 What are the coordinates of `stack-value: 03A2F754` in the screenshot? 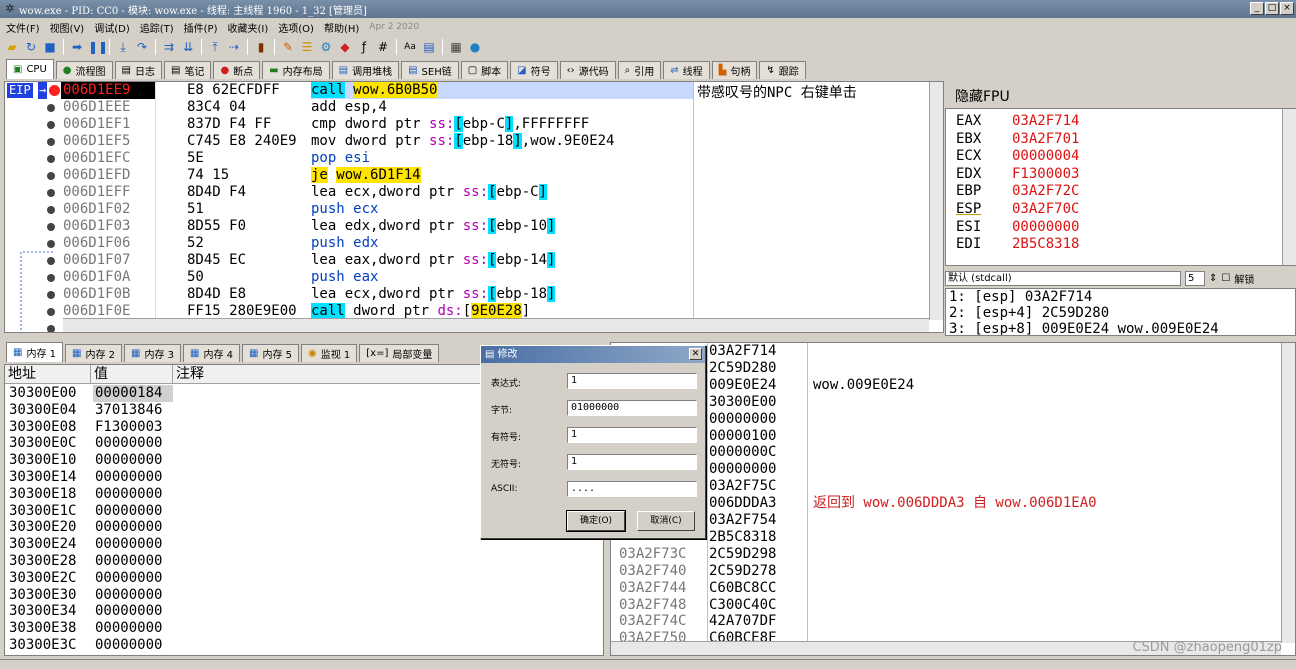 It's located at (759, 520).